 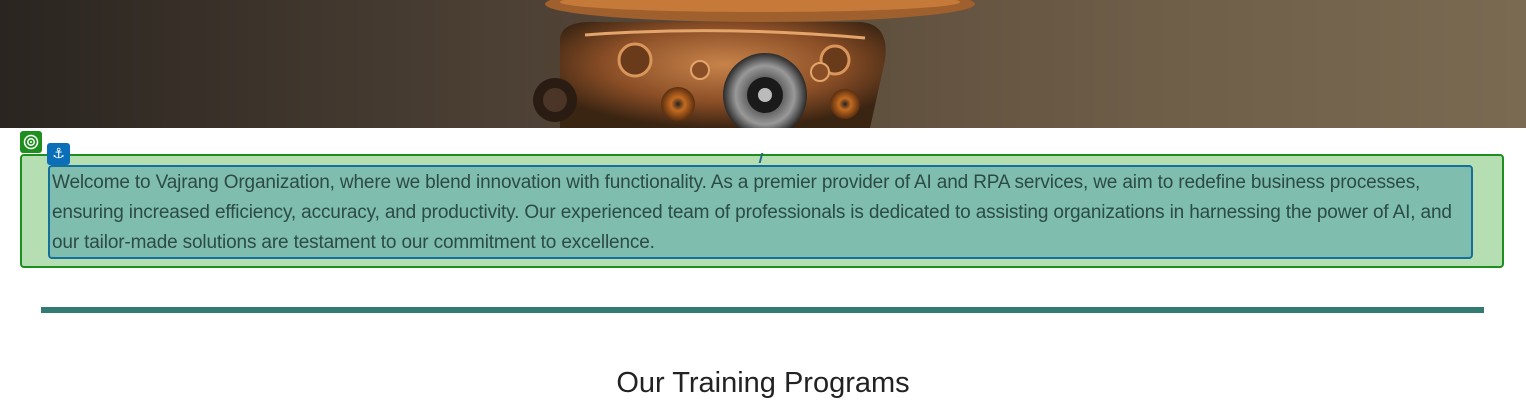 I want to click on training-programs-heading: Our Training Programs, so click(x=763, y=383).